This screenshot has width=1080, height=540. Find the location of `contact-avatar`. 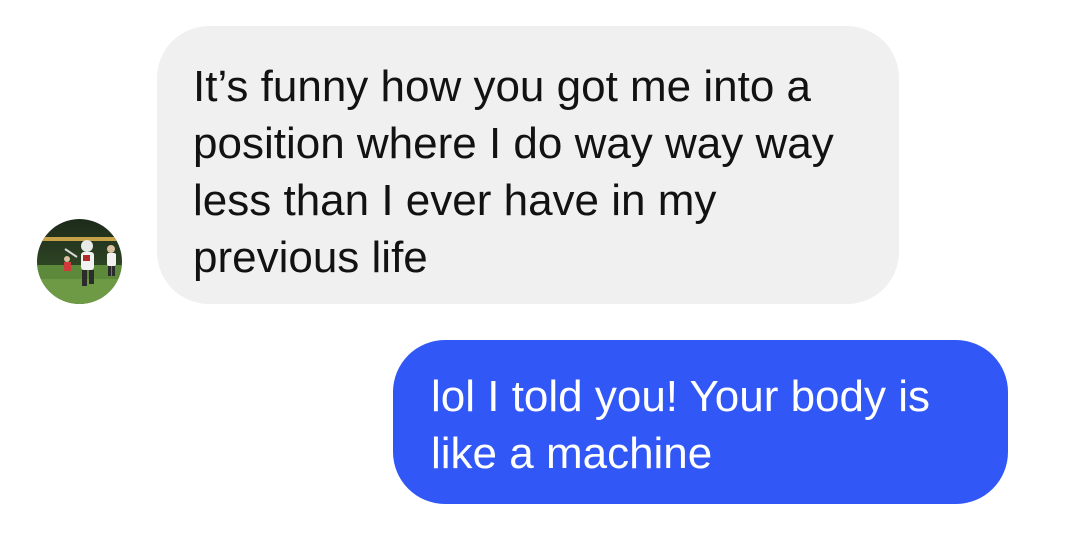

contact-avatar is located at coordinates (79, 261).